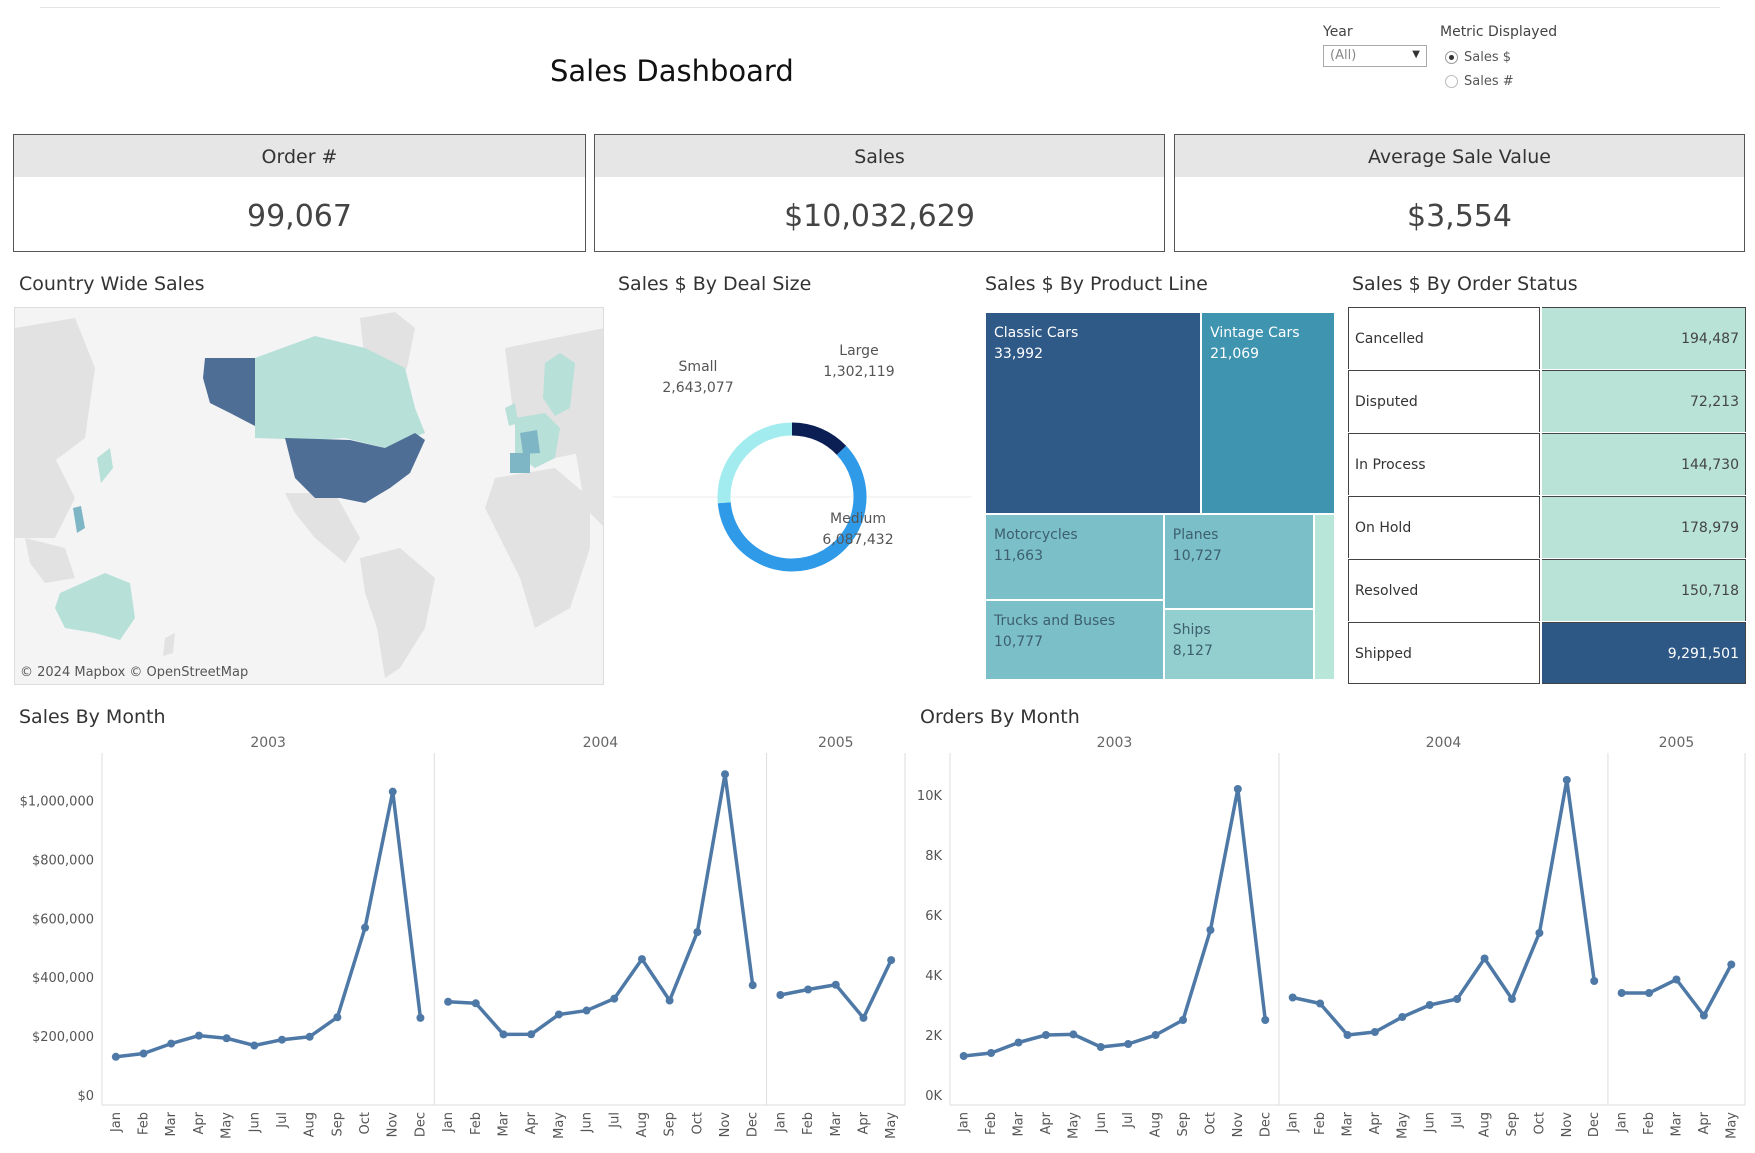 This screenshot has height=1153, width=1755. What do you see at coordinates (1547, 401) in the screenshot?
I see `table-row: Disputed 72,213` at bounding box center [1547, 401].